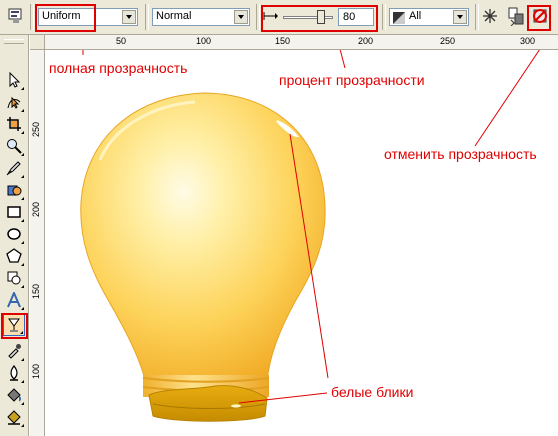 The width and height of the screenshot is (558, 436). Describe the element at coordinates (14, 417) in the screenshot. I see `interactive-fill-tool-icon` at that location.